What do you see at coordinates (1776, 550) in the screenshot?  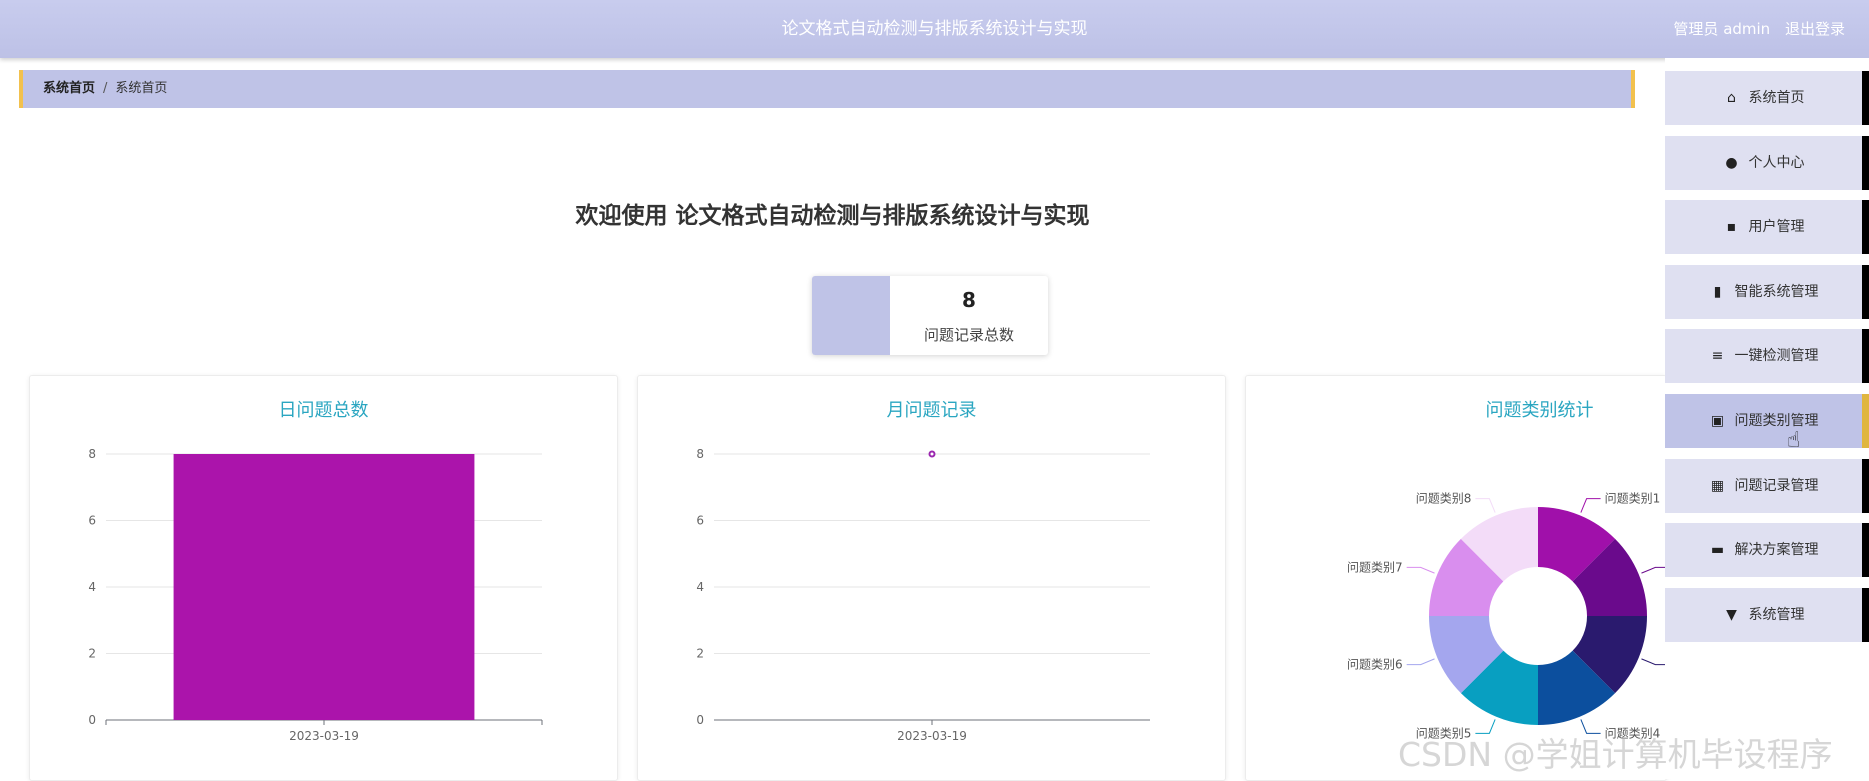 I see `sidebar-item-label: 解决方案管理` at bounding box center [1776, 550].